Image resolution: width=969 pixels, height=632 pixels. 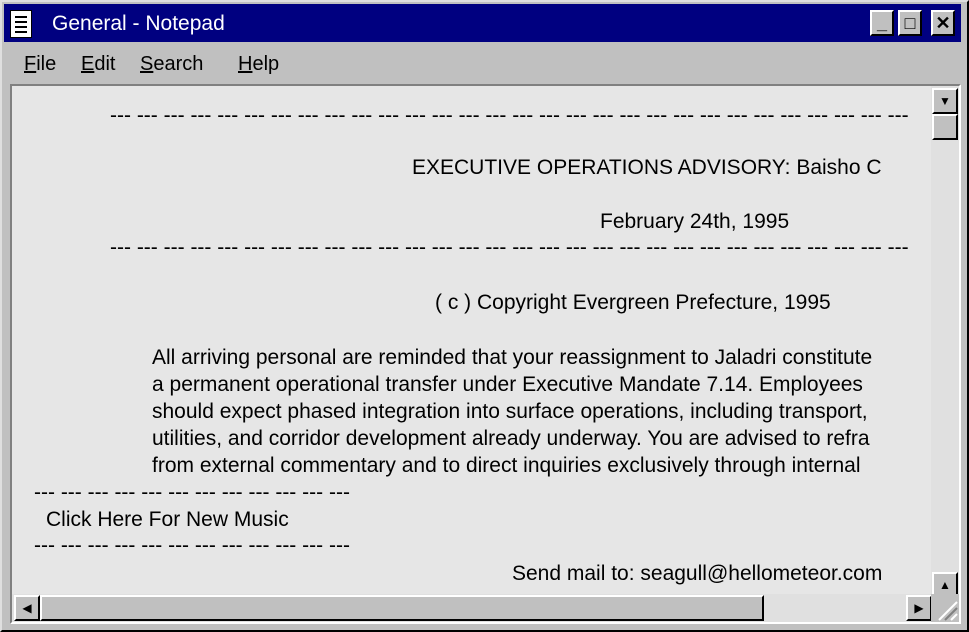 What do you see at coordinates (482, 23) in the screenshot?
I see `title-bar: General - Notepad _ □ ✕` at bounding box center [482, 23].